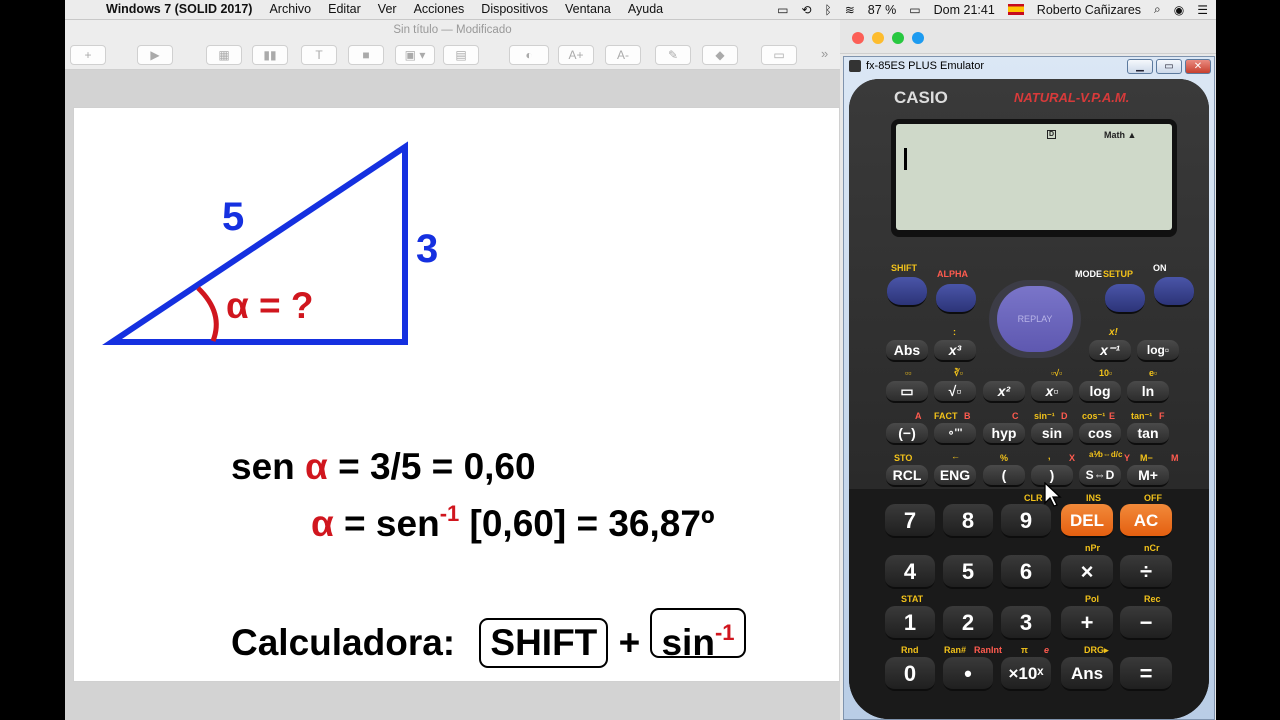 This screenshot has height=720, width=1280. I want to click on digit-1-key: 1, so click(910, 623).